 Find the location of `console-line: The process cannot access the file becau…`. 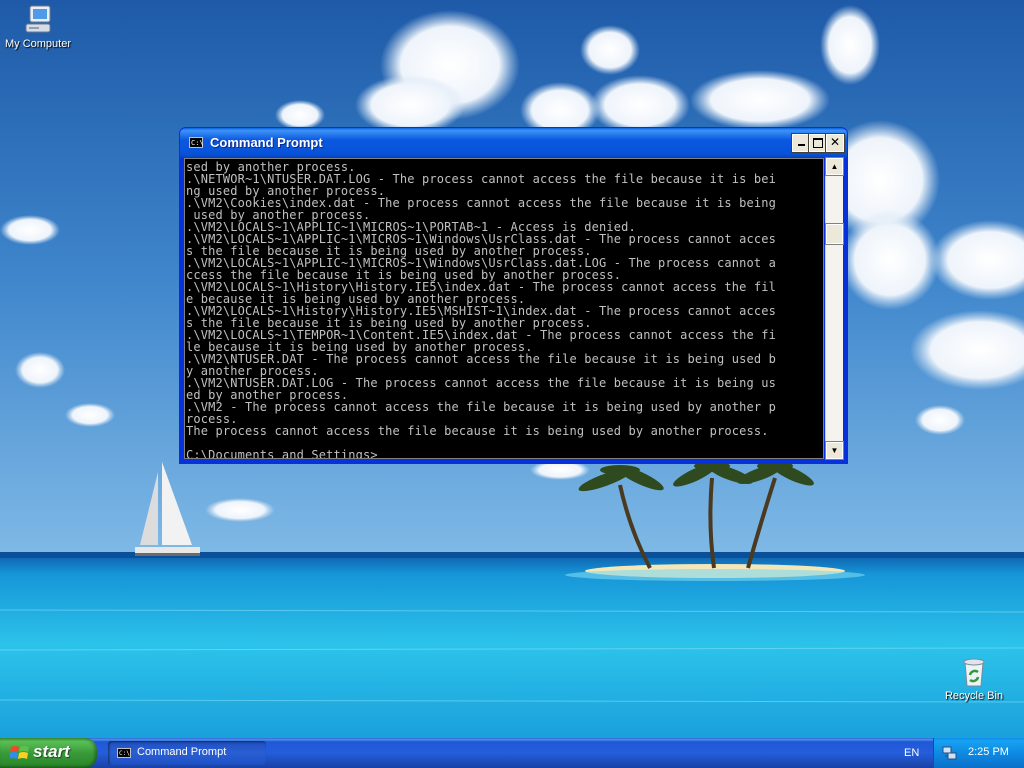

console-line: The process cannot access the file becau… is located at coordinates (477, 431).